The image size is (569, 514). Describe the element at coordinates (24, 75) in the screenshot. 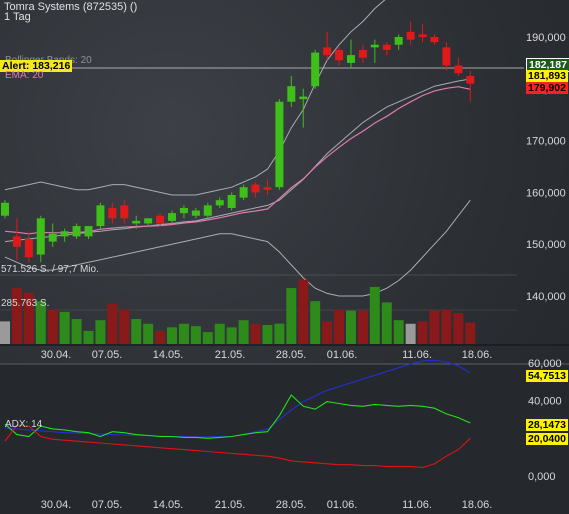

I see `ema-label: EMA: 20` at that location.